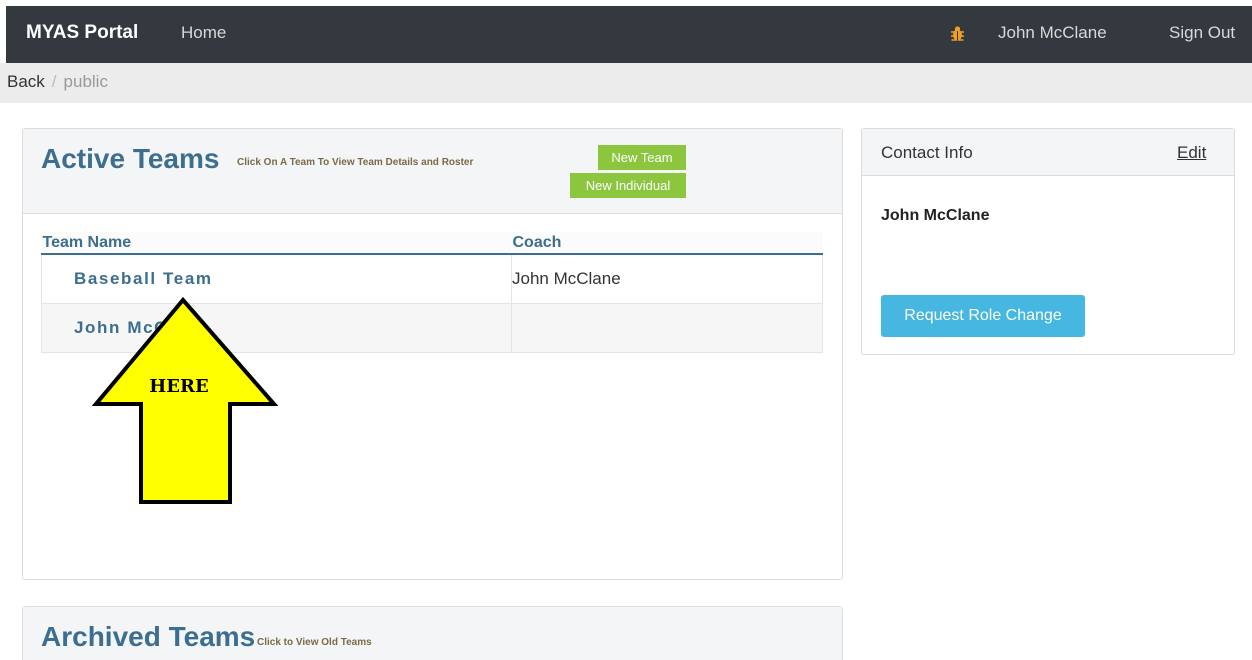 The height and width of the screenshot is (660, 1252). Describe the element at coordinates (957, 33) in the screenshot. I see `bug-icon` at that location.